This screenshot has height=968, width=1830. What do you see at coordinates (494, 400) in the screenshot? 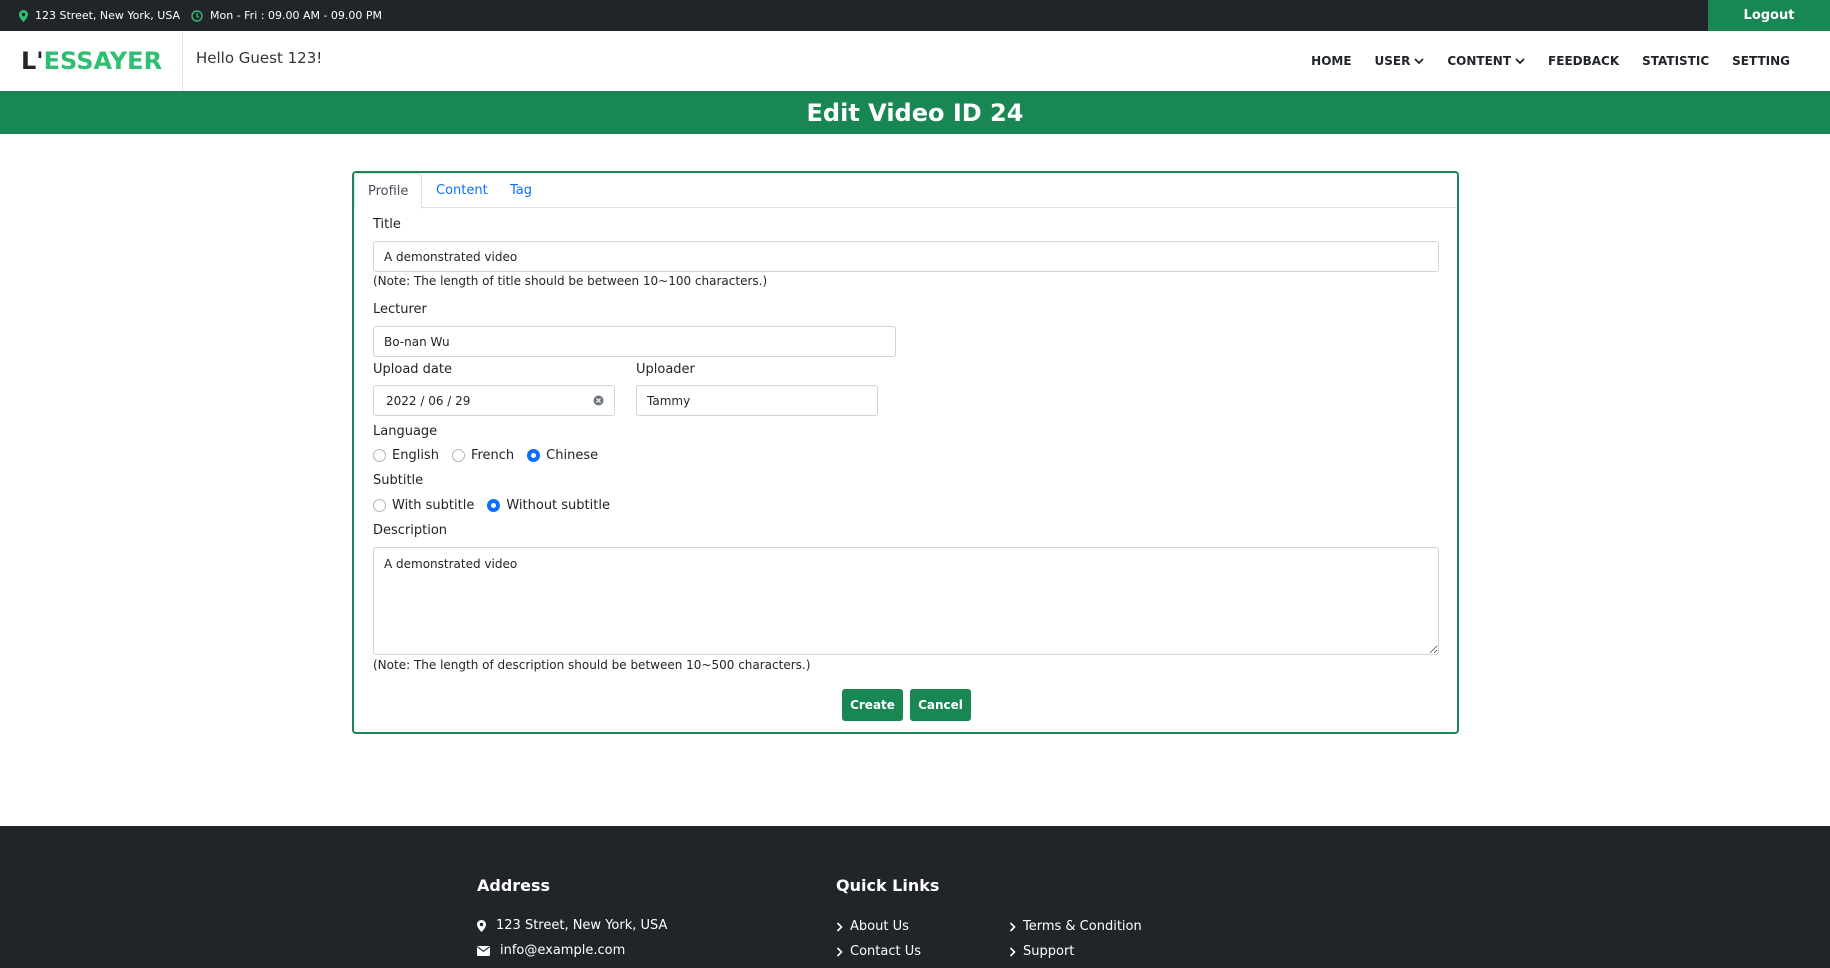
I see `upload-date-input: 2022 / 06 / 29` at bounding box center [494, 400].